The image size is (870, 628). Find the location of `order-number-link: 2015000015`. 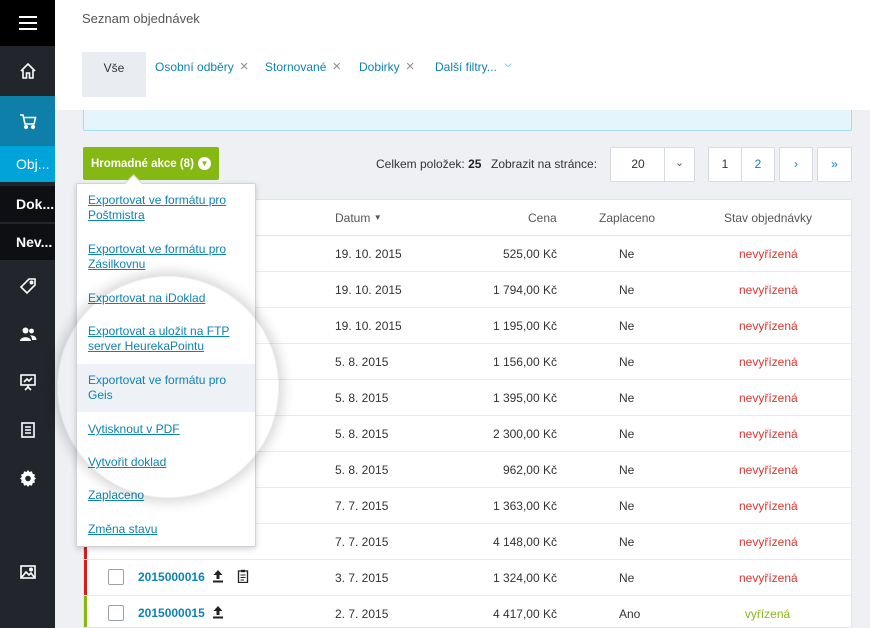

order-number-link: 2015000015 is located at coordinates (171, 613).